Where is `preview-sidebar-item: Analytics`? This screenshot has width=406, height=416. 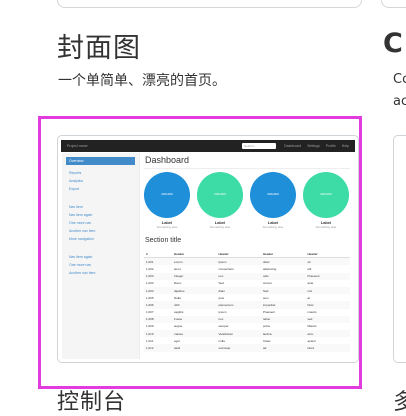
preview-sidebar-item: Analytics is located at coordinates (76, 181).